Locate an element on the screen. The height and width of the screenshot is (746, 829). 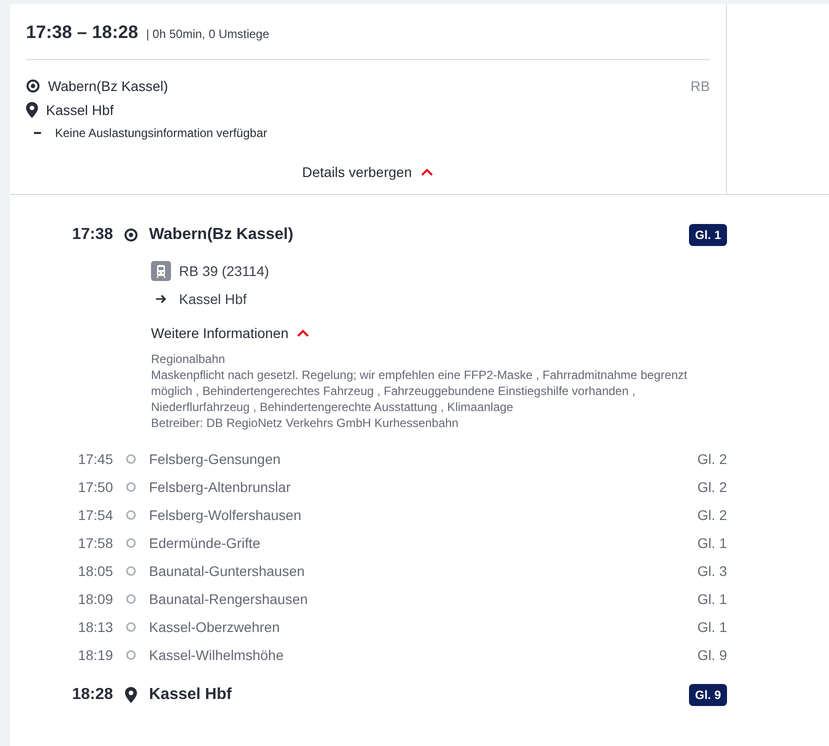
origin-station: Wabern(Bz Kassel) is located at coordinates (109, 86).